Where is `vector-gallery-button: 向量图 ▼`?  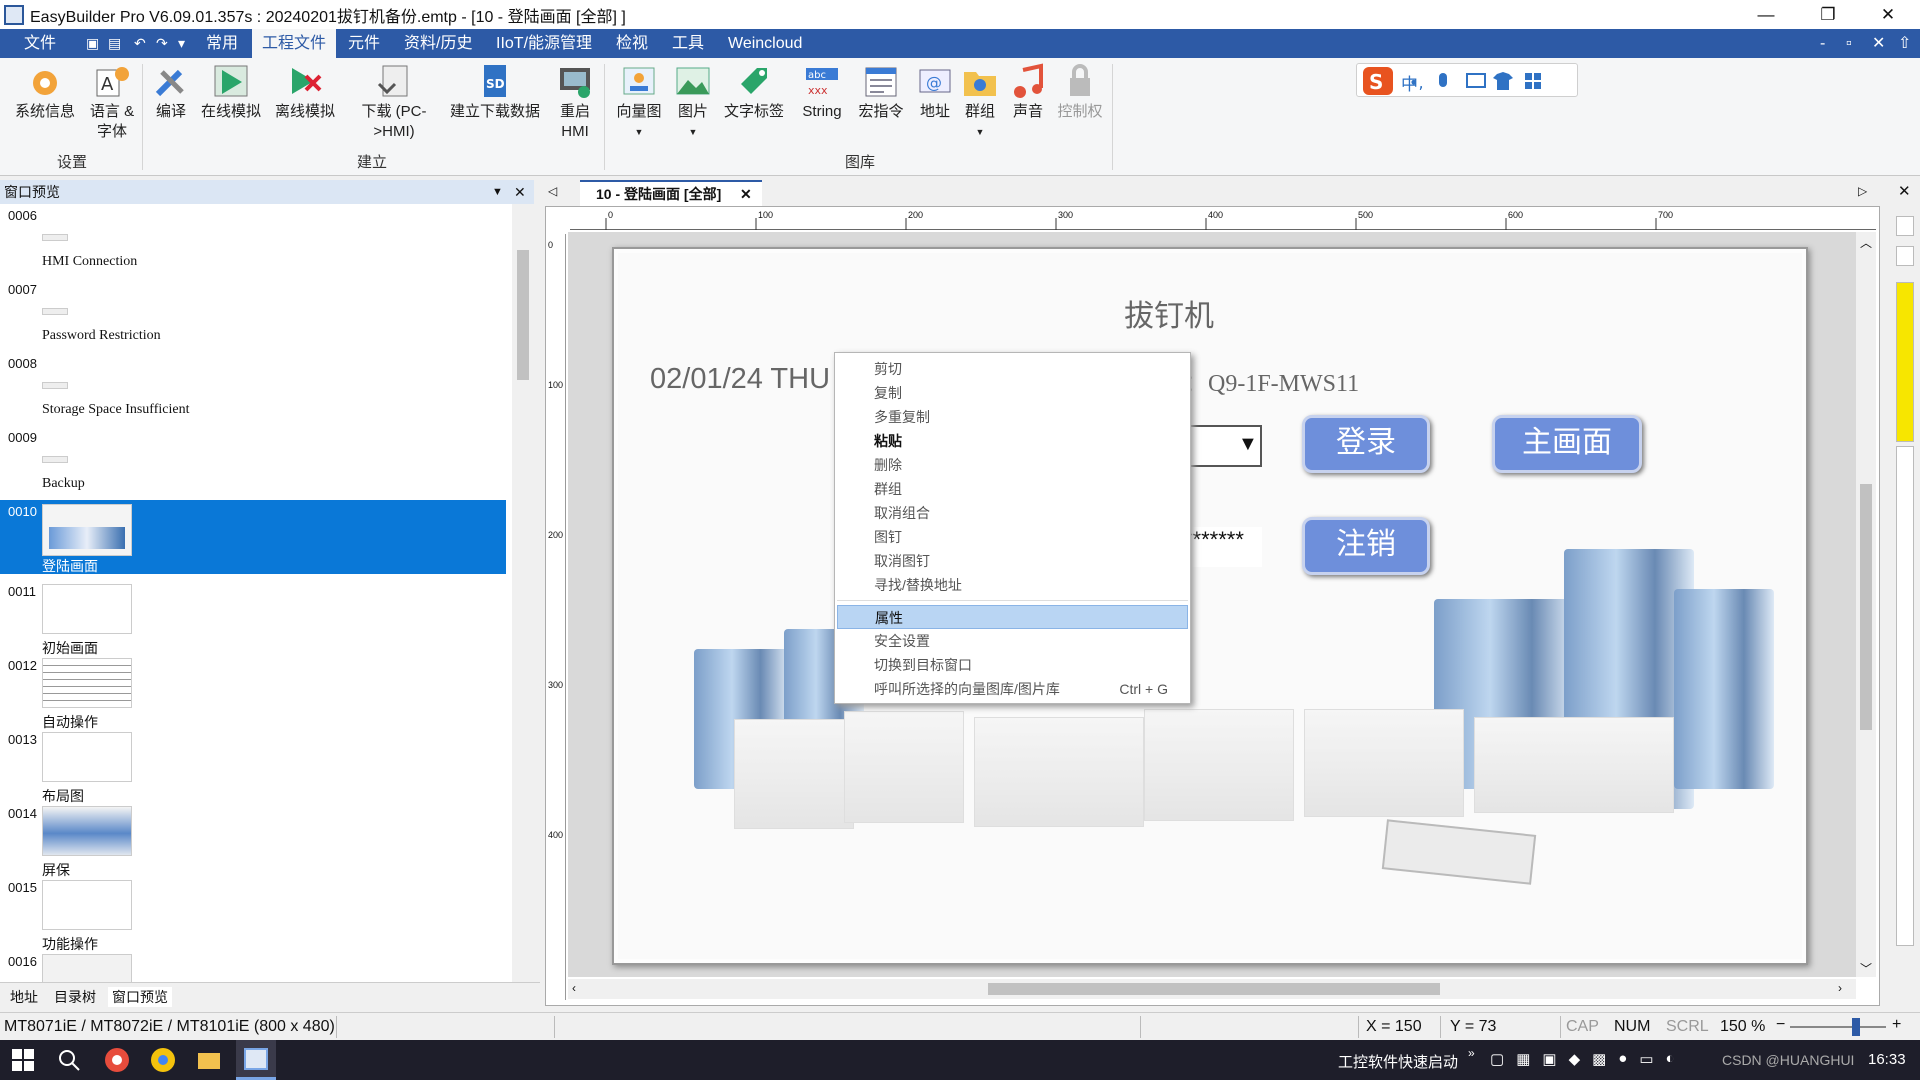 vector-gallery-button: 向量图 ▼ is located at coordinates (639, 102).